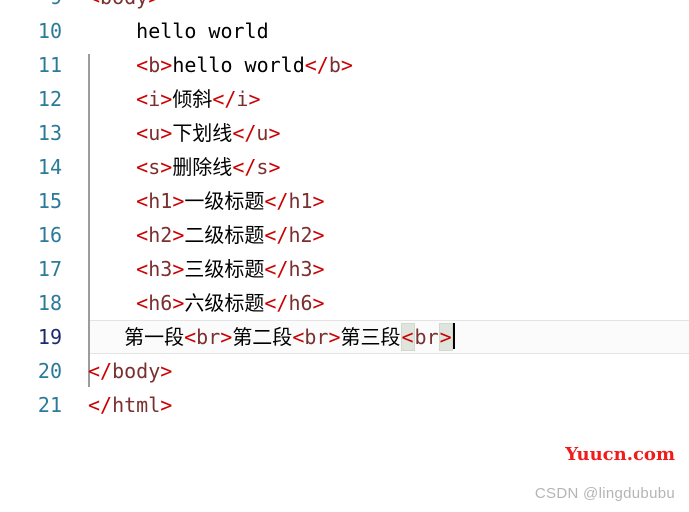  Describe the element at coordinates (344, 235) in the screenshot. I see `code-line: 16 <h2>二级标题</h2>` at that location.